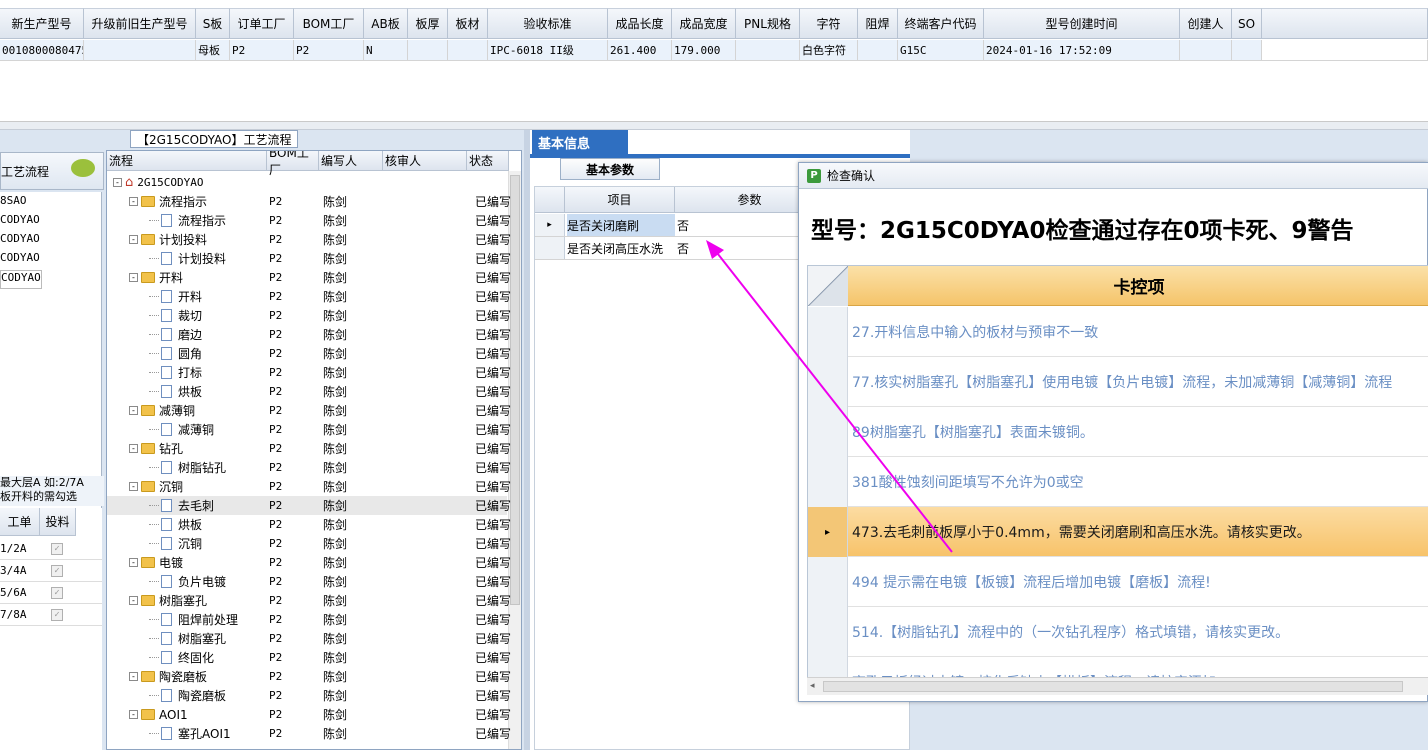  I want to click on column-header: 验收标准, so click(548, 23).